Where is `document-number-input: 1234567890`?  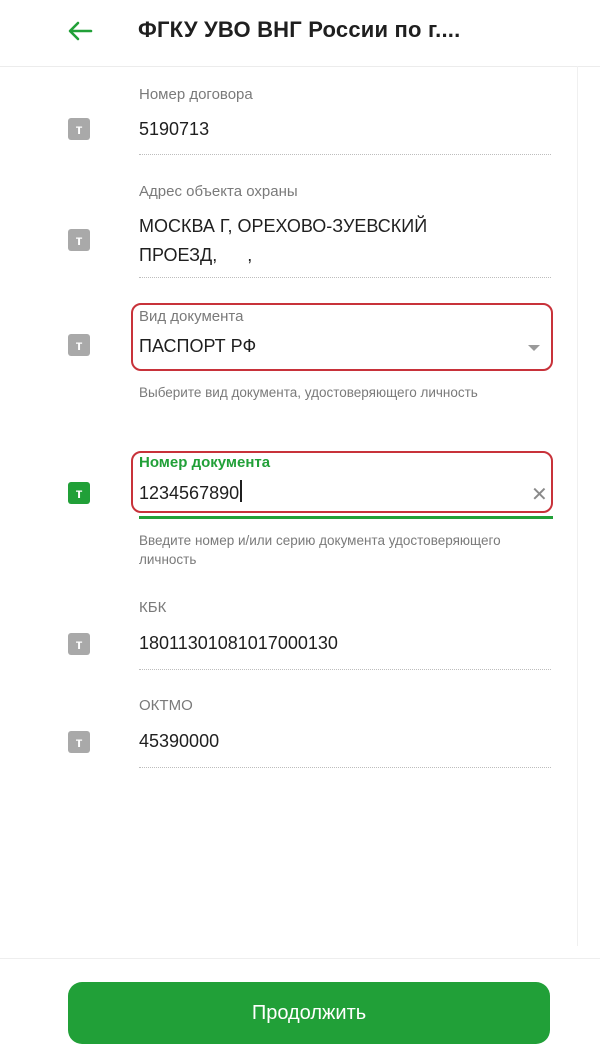 document-number-input: 1234567890 is located at coordinates (191, 493).